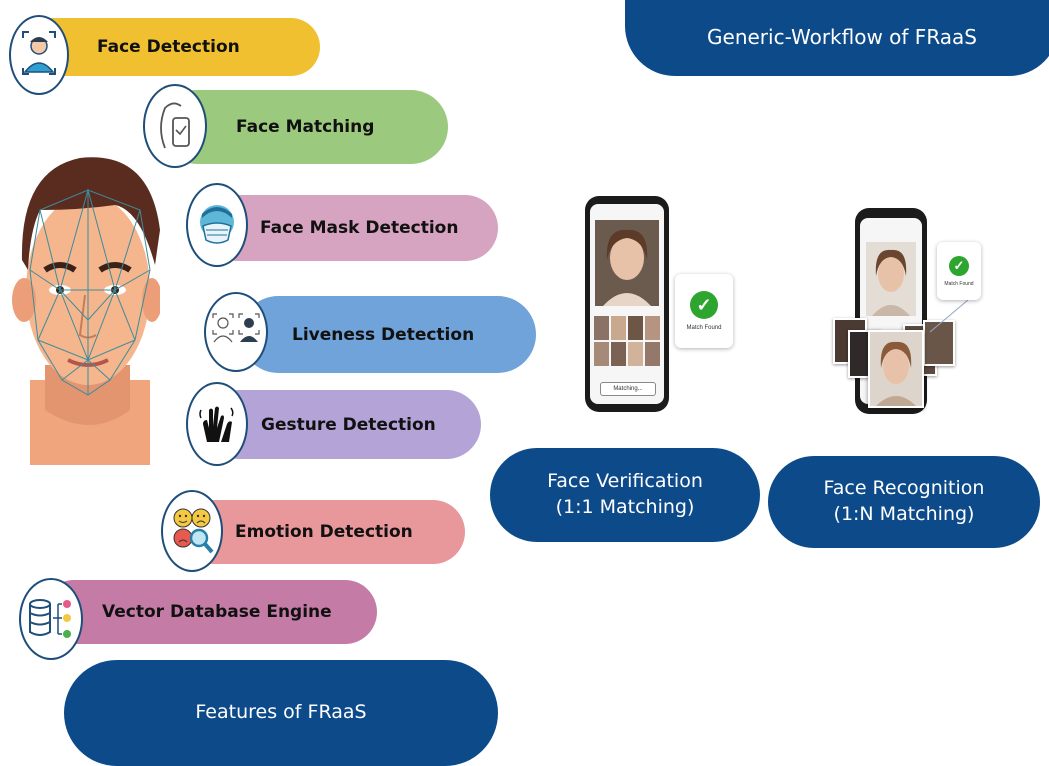  I want to click on verification-subtitle: (1:1 Matching), so click(625, 507).